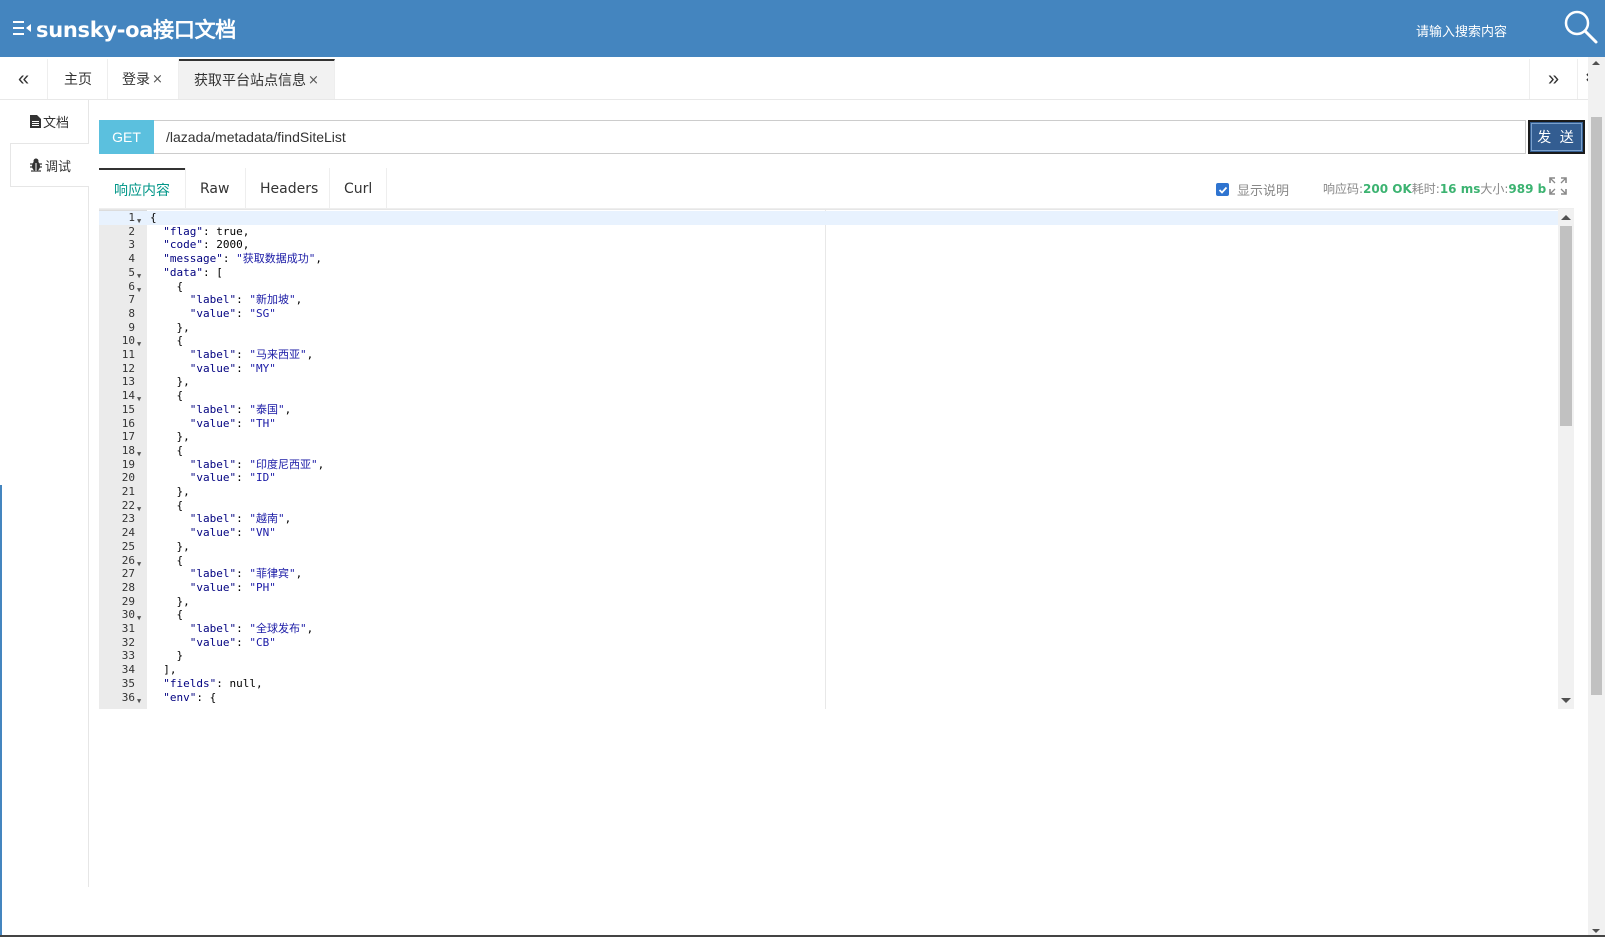 This screenshot has width=1605, height=937. I want to click on fold-arrow-icon: ▼, so click(139, 701).